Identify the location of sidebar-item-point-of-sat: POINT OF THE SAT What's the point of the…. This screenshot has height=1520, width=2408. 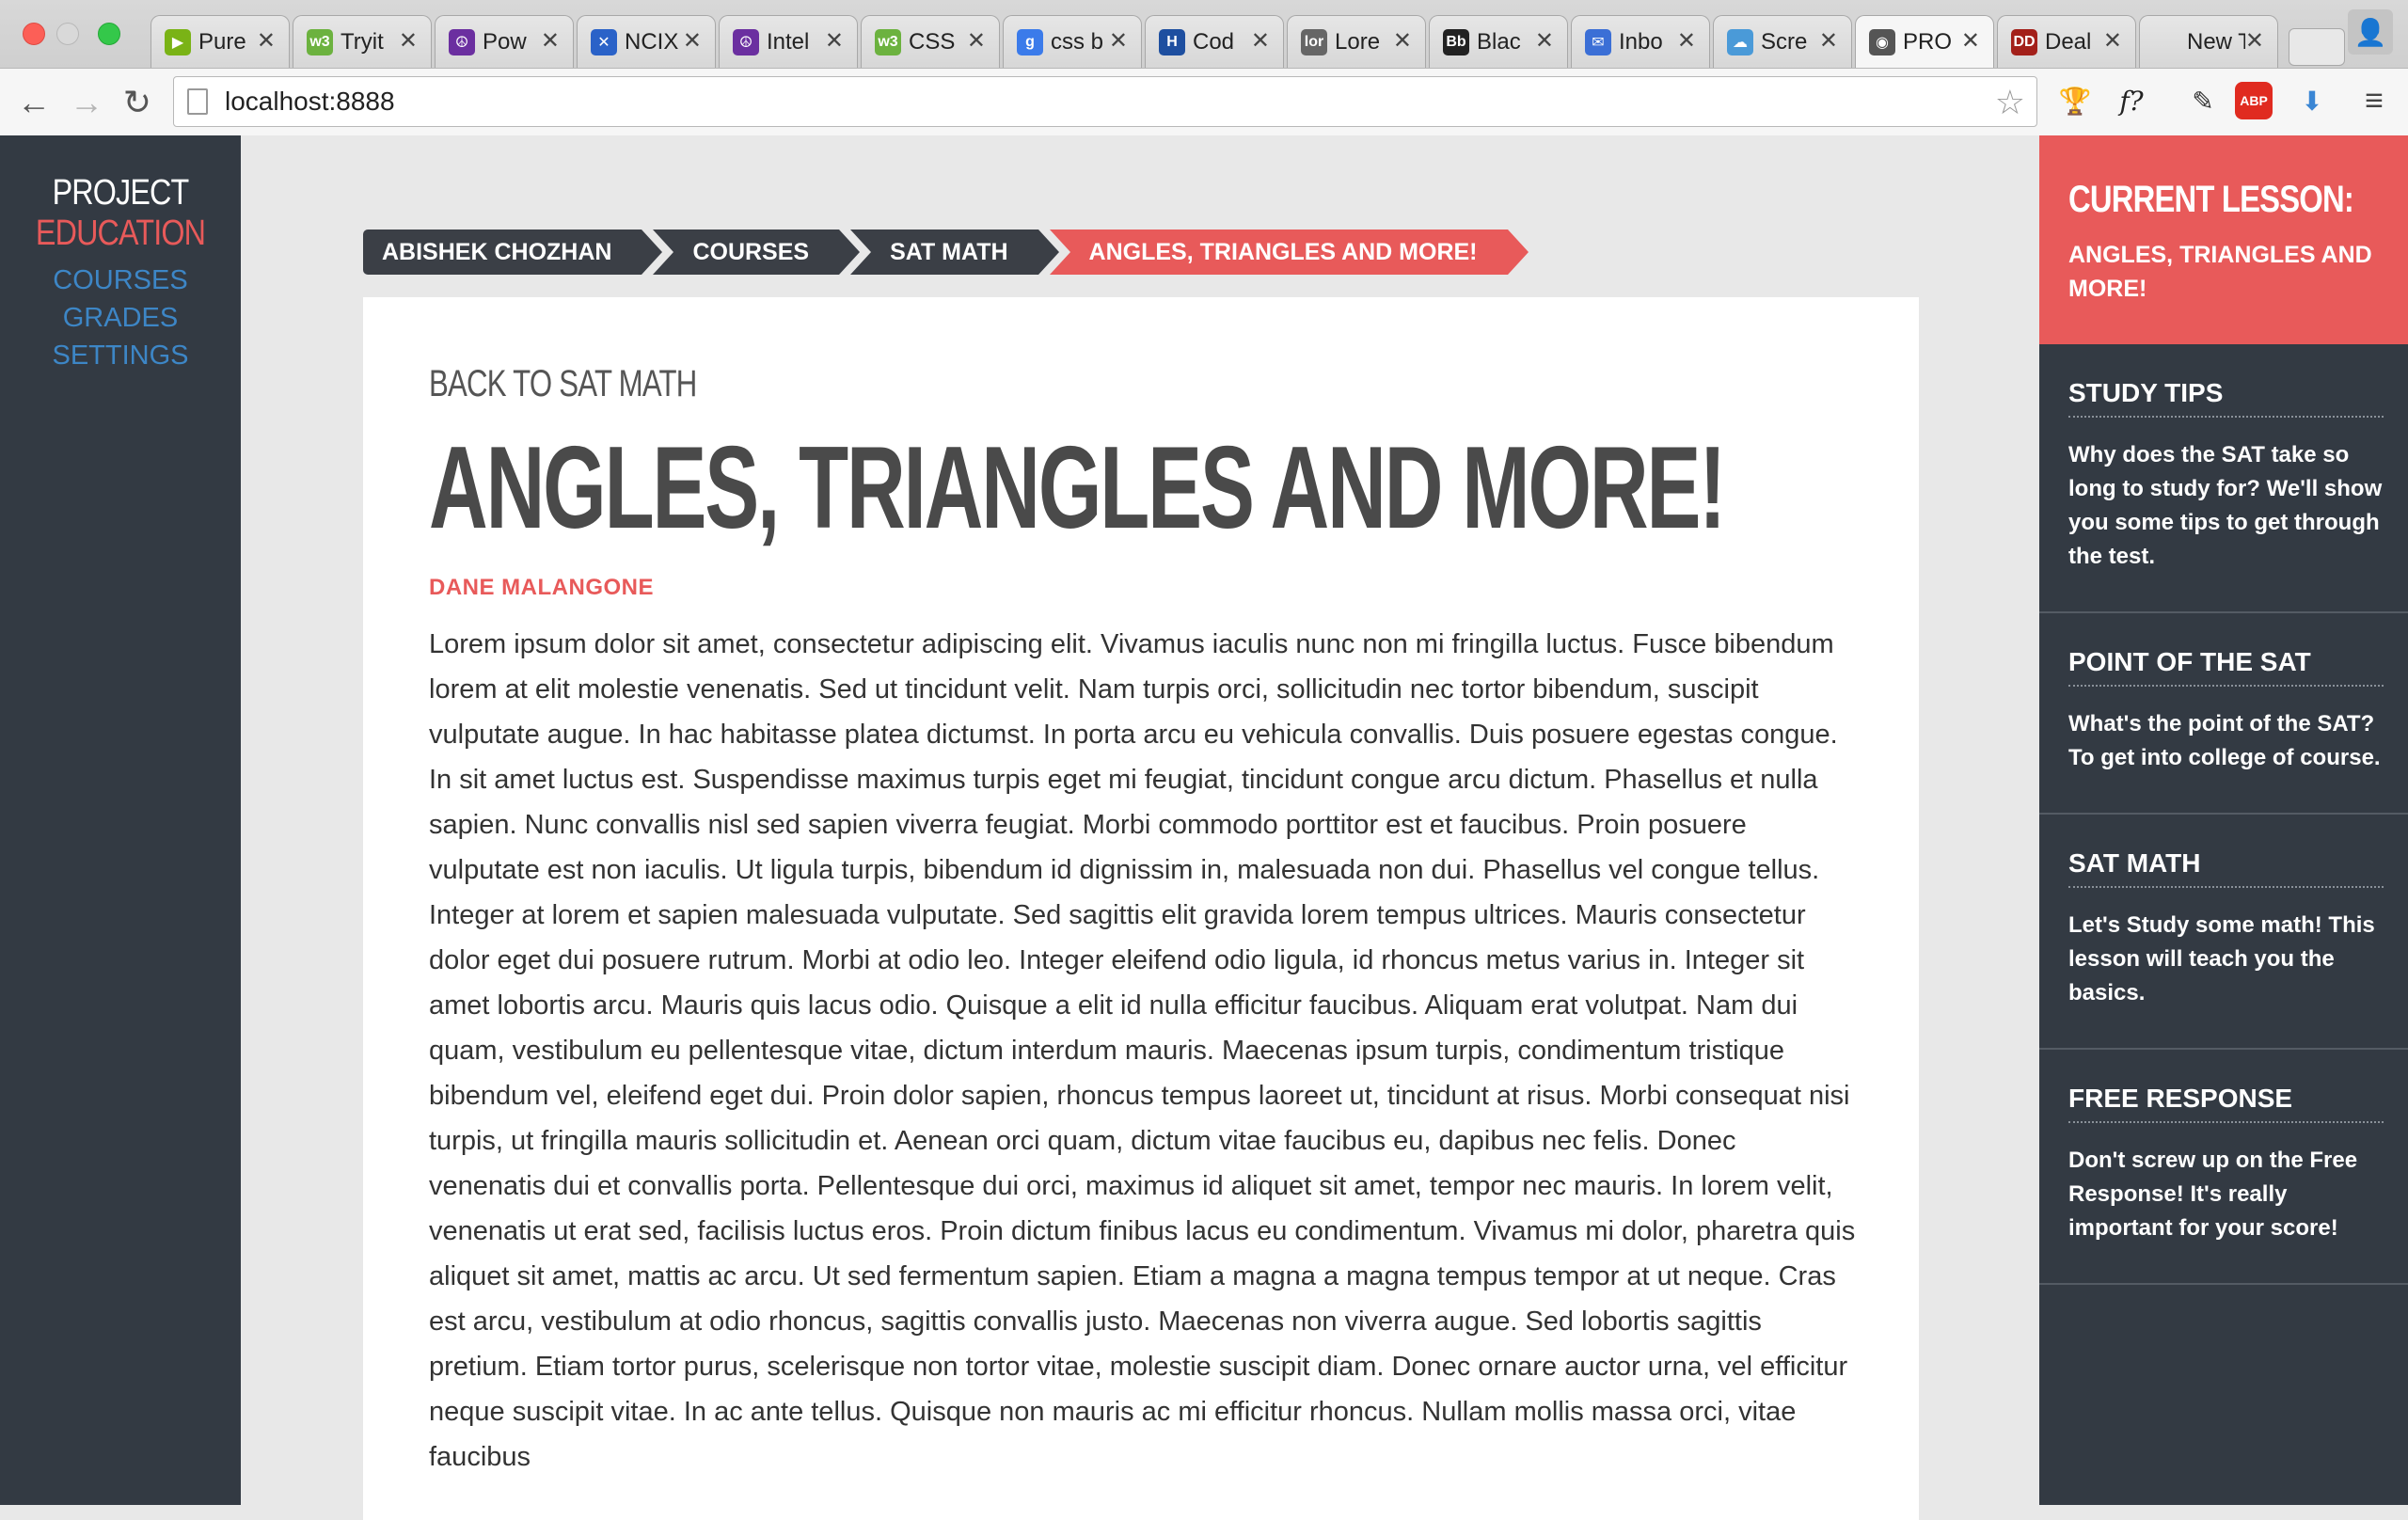
(2223, 714).